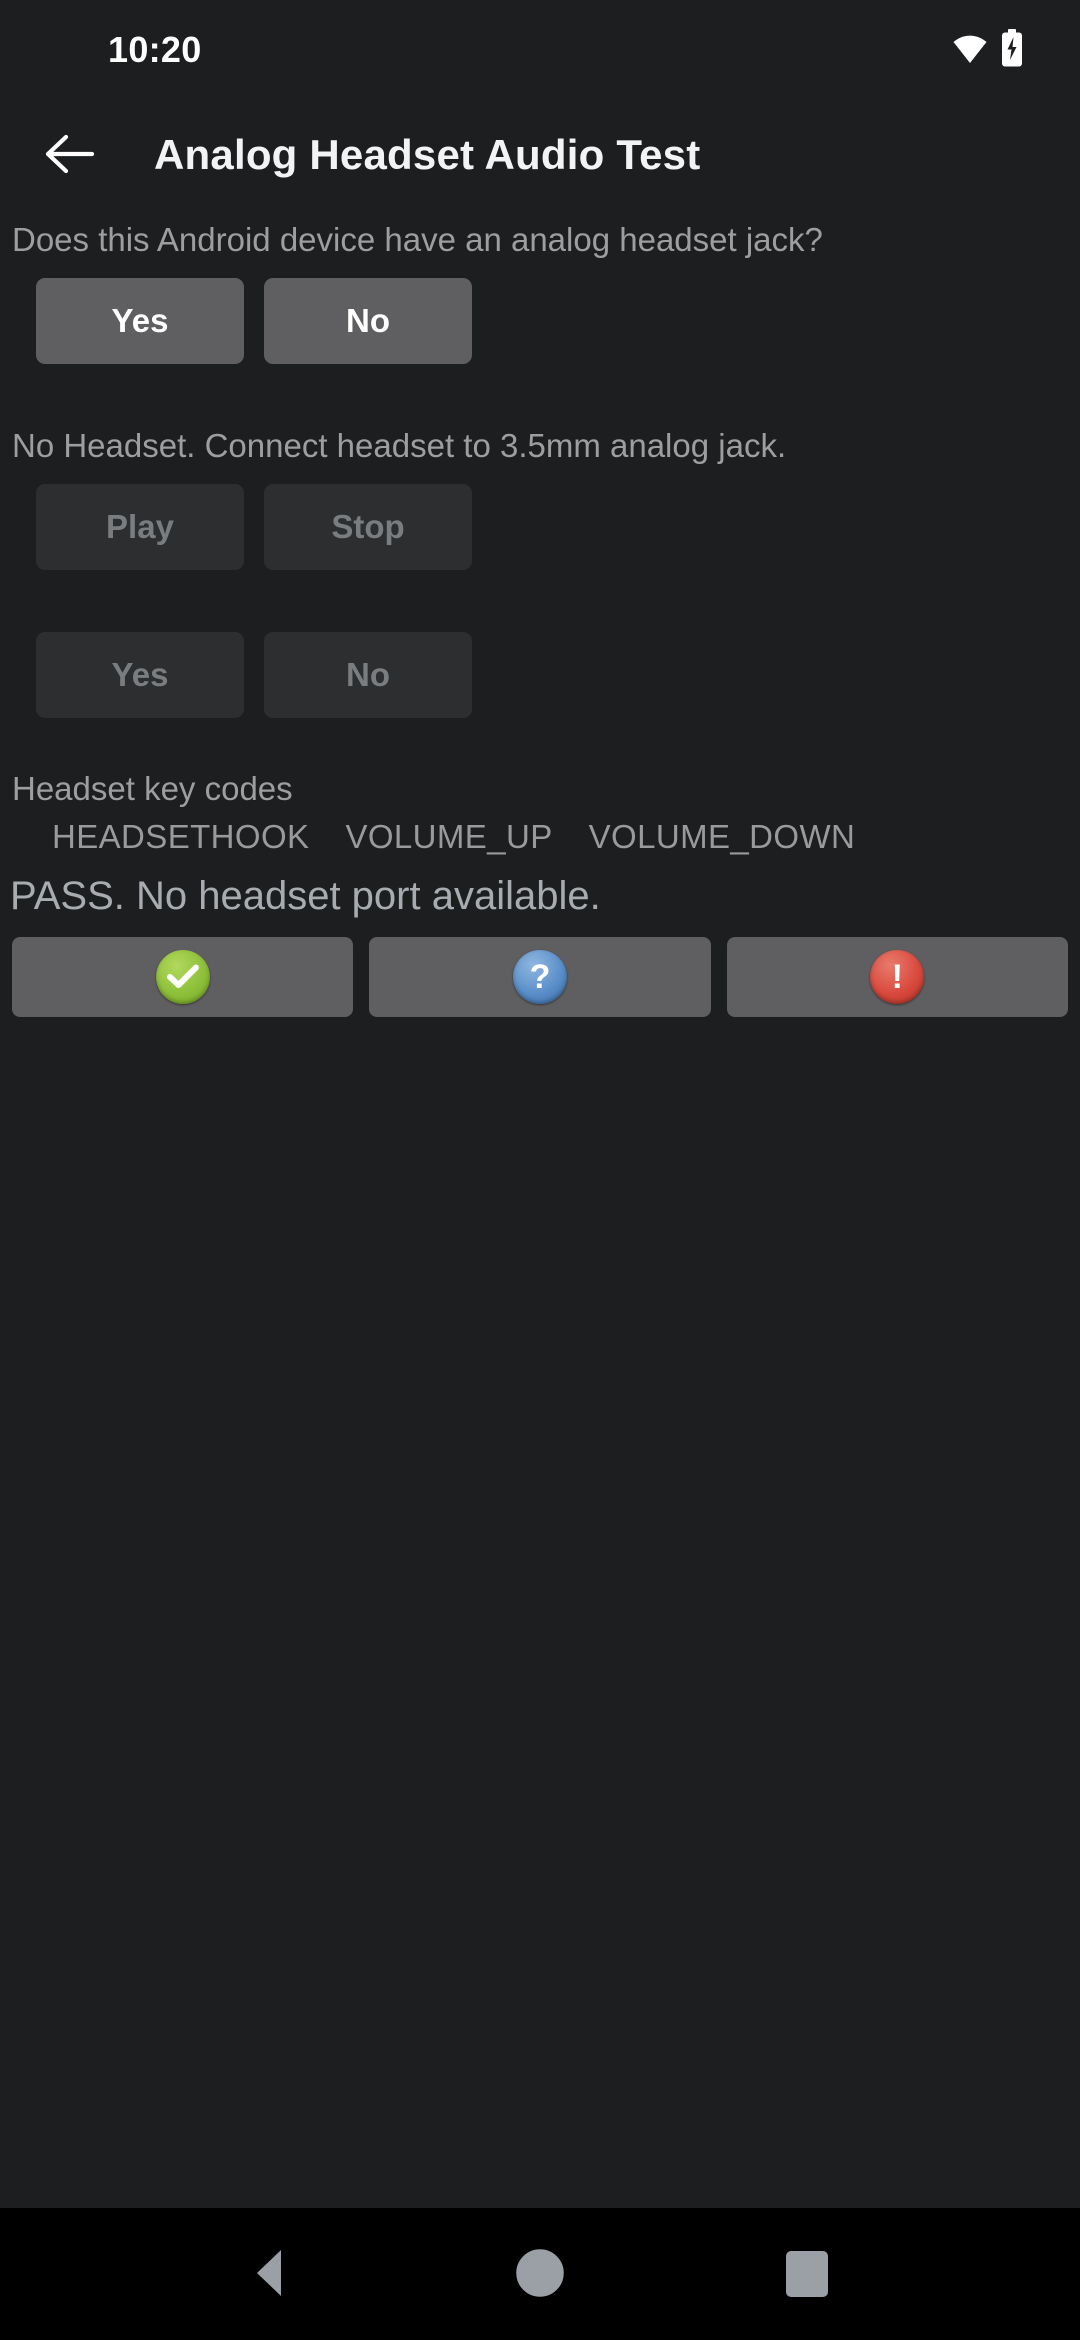  What do you see at coordinates (722, 836) in the screenshot?
I see `keycode-volume-down: VOLUME_DOWN` at bounding box center [722, 836].